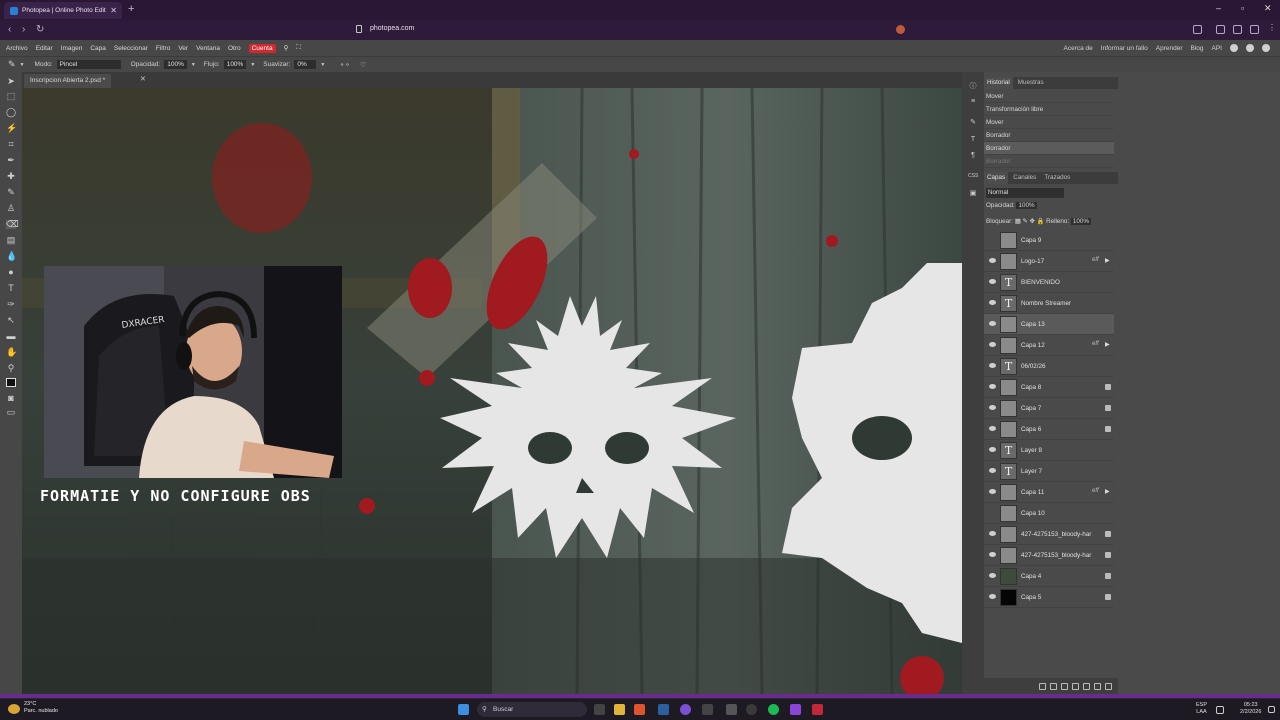  I want to click on maximize-icon: ▫, so click(1242, 8).